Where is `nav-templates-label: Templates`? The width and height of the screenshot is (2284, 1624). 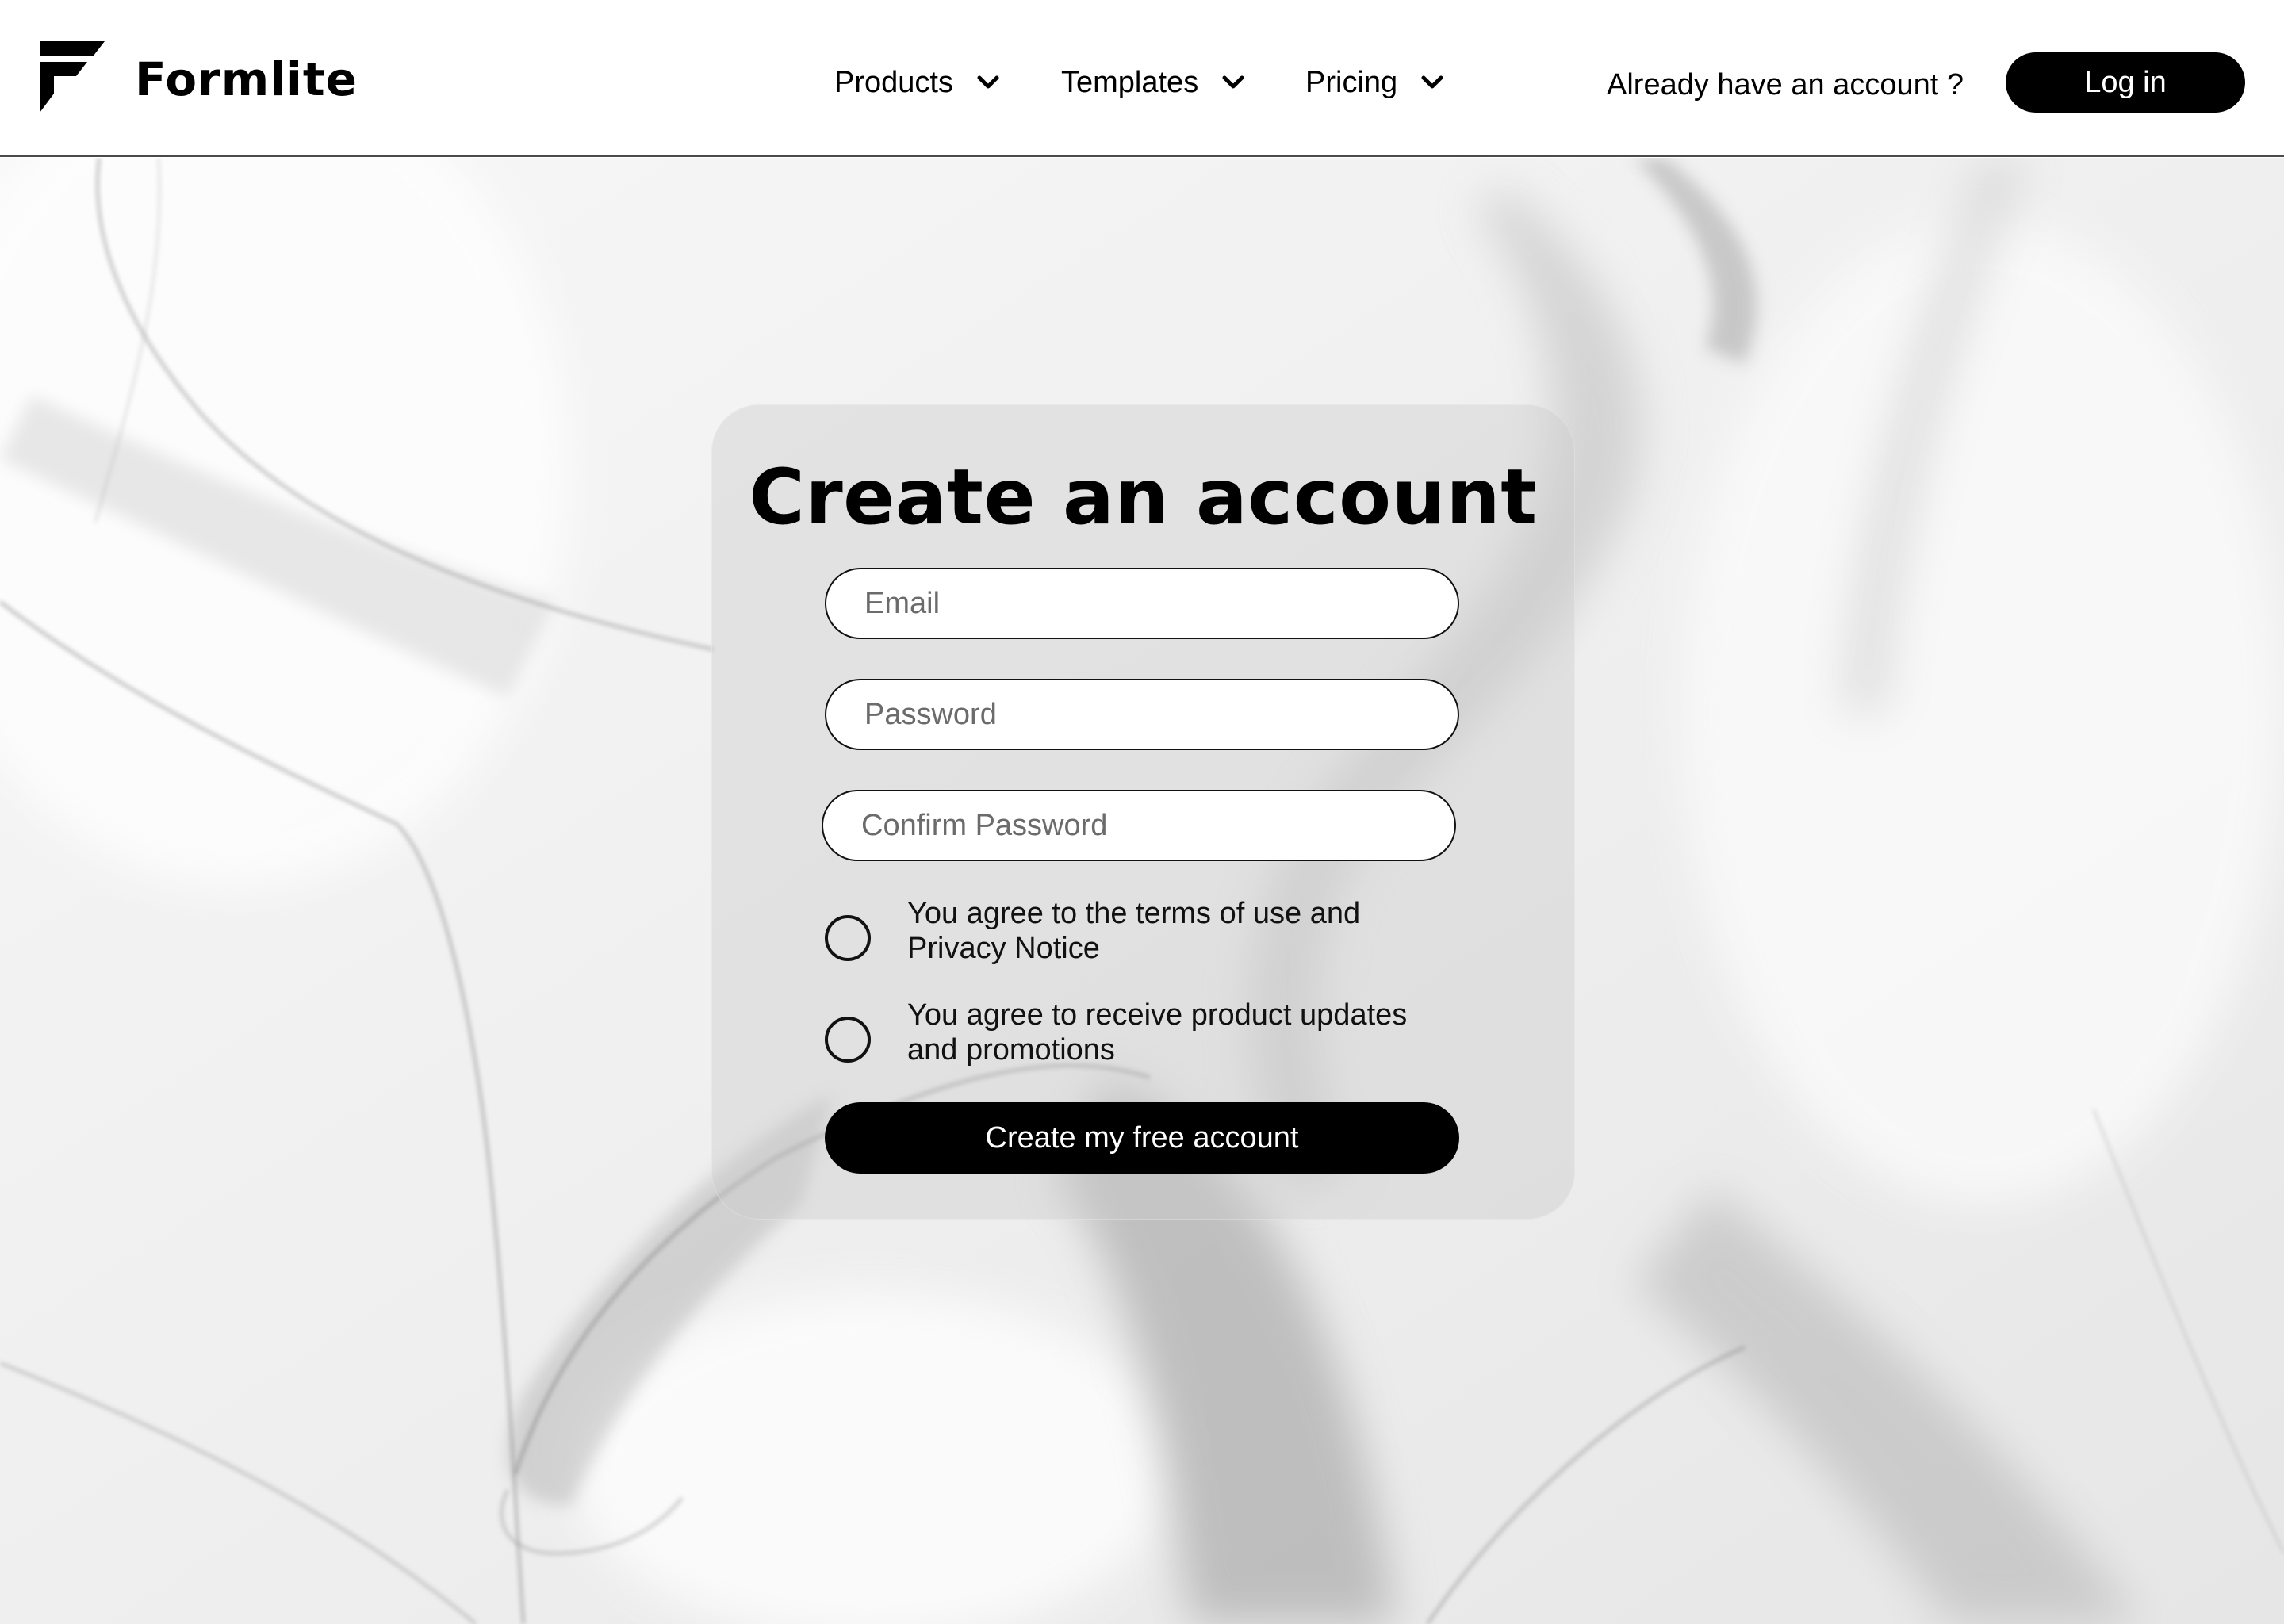 nav-templates-label: Templates is located at coordinates (1130, 82).